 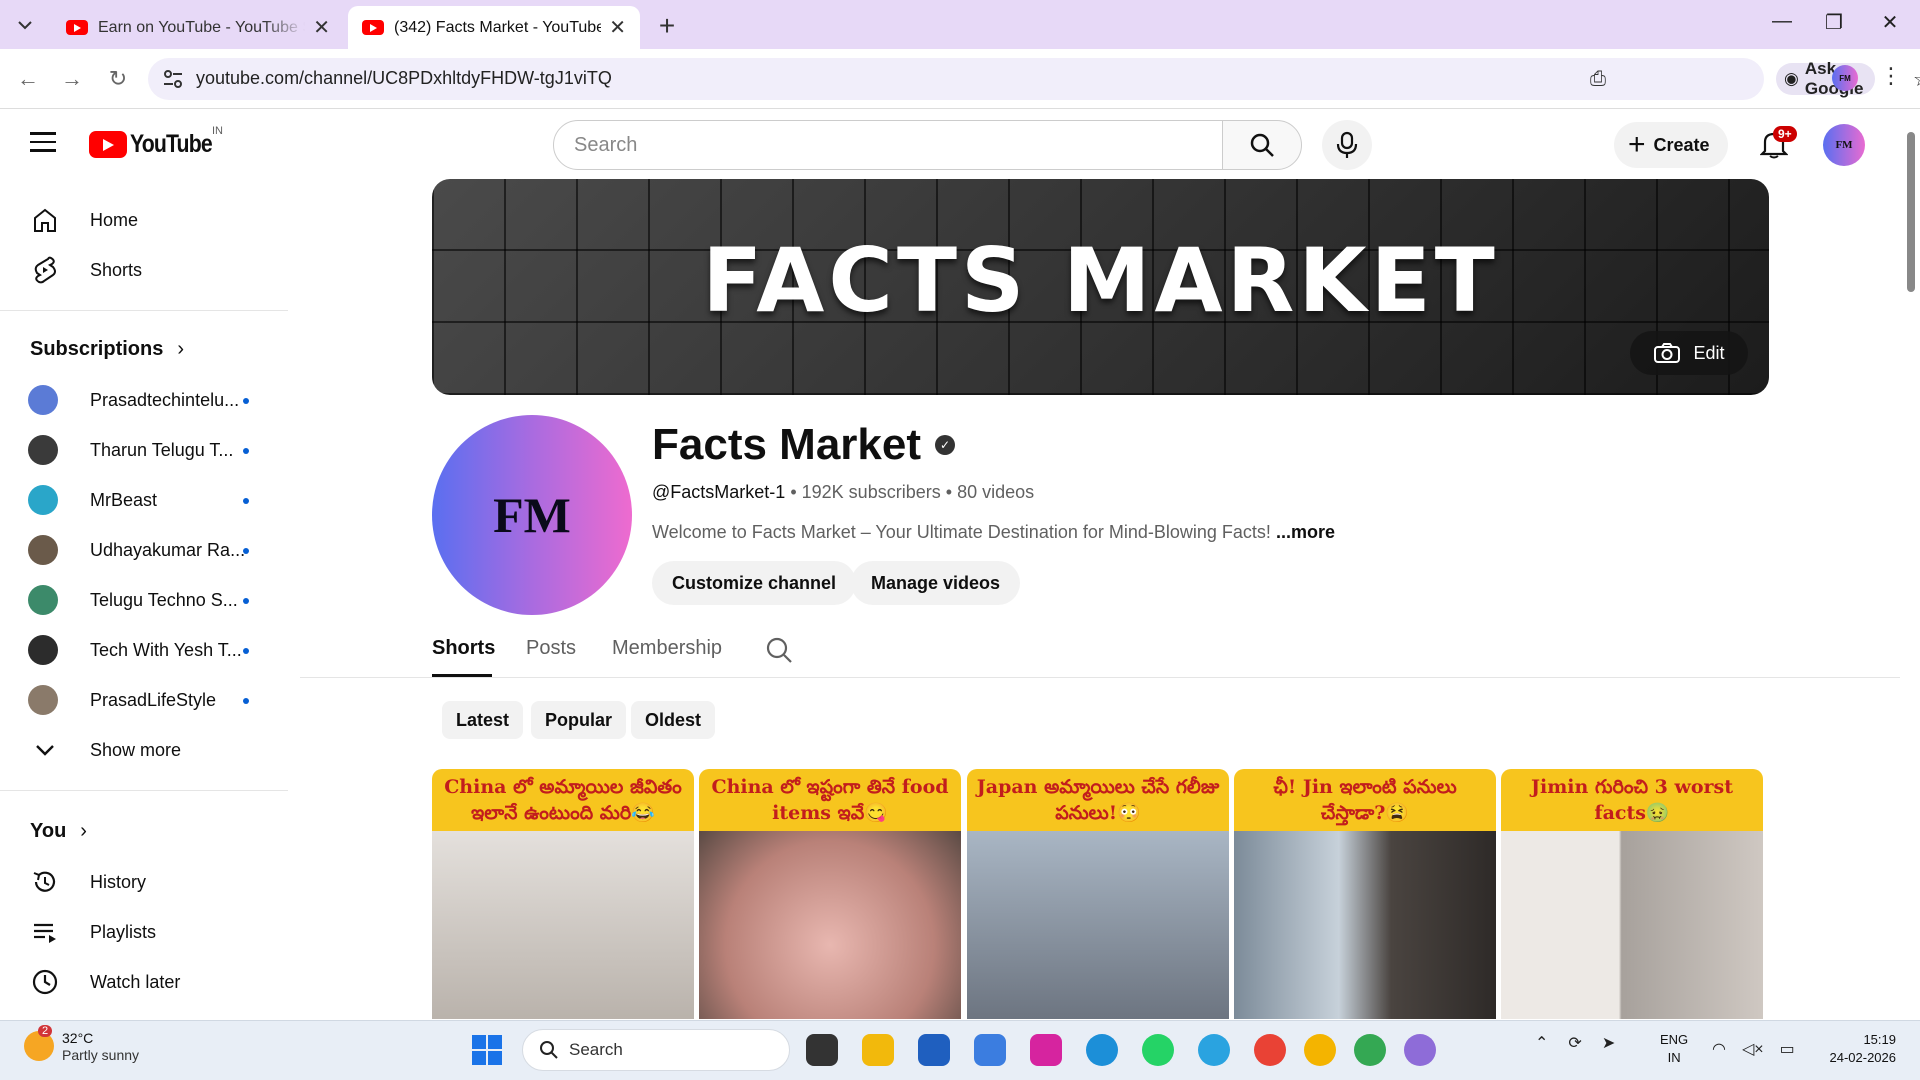 I want to click on show-more-button: Show more, so click(x=153, y=750).